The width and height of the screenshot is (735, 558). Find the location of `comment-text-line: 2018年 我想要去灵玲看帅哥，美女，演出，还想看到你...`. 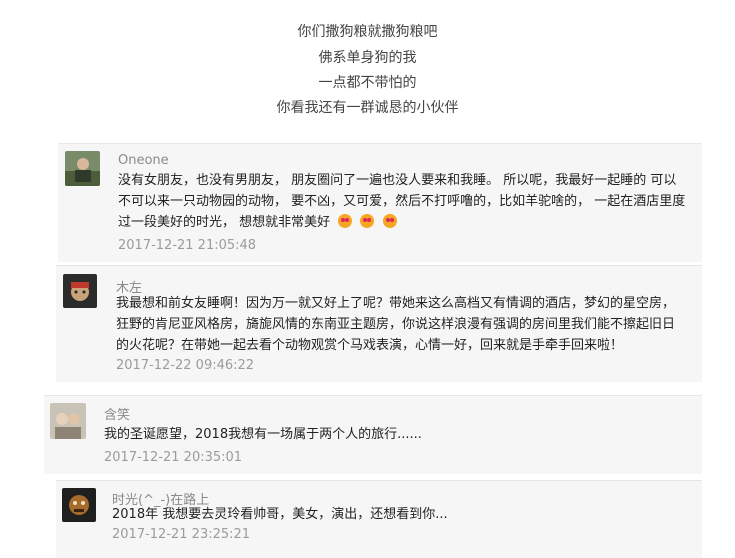

comment-text-line: 2018年 我想要去灵玲看帅哥，美女，演出，还想看到你... is located at coordinates (280, 514).